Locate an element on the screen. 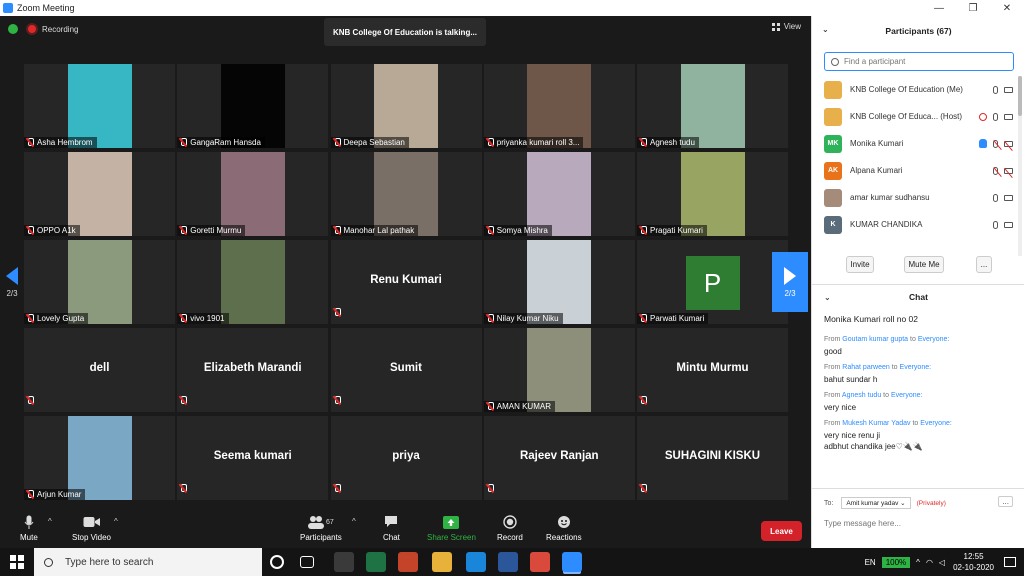 Image resolution: width=1024 pixels, height=576 pixels. audio-options-caret: ^ is located at coordinates (50, 521).